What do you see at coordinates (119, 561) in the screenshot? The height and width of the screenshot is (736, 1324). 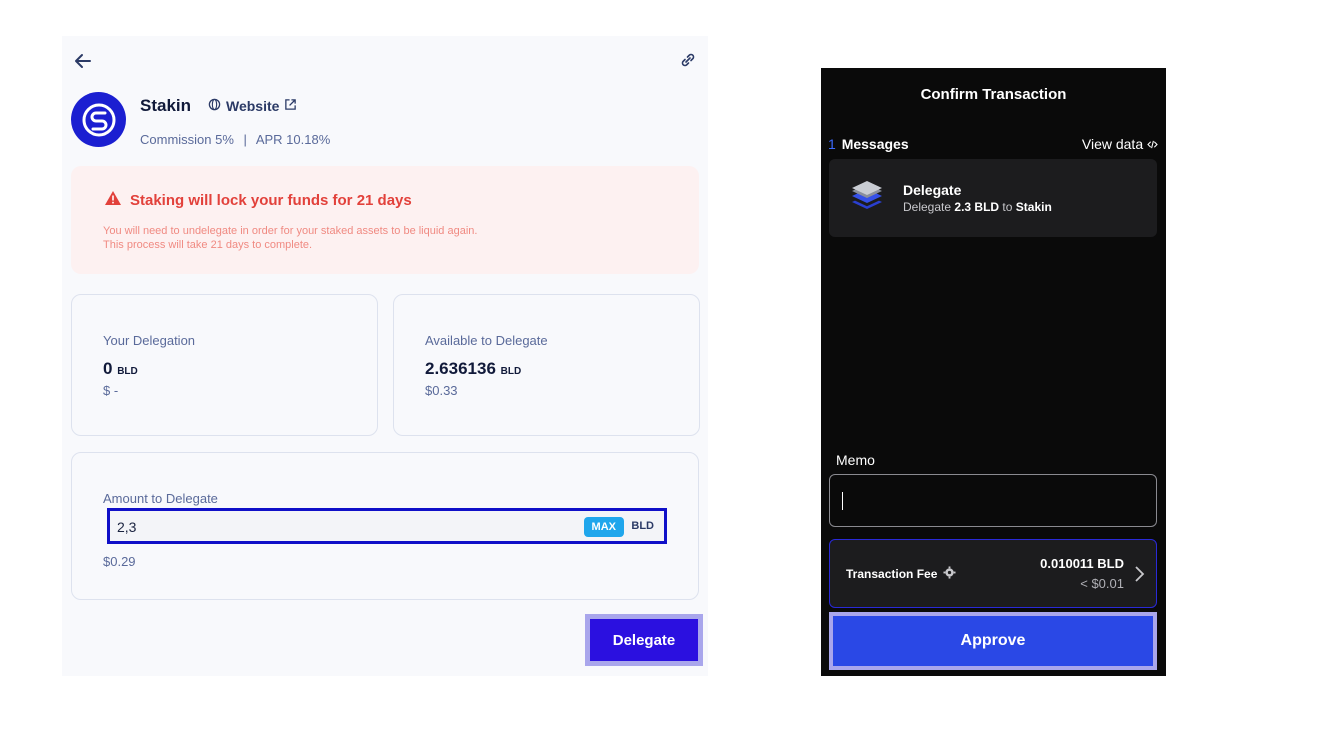 I see `amount-usd: $0.29` at bounding box center [119, 561].